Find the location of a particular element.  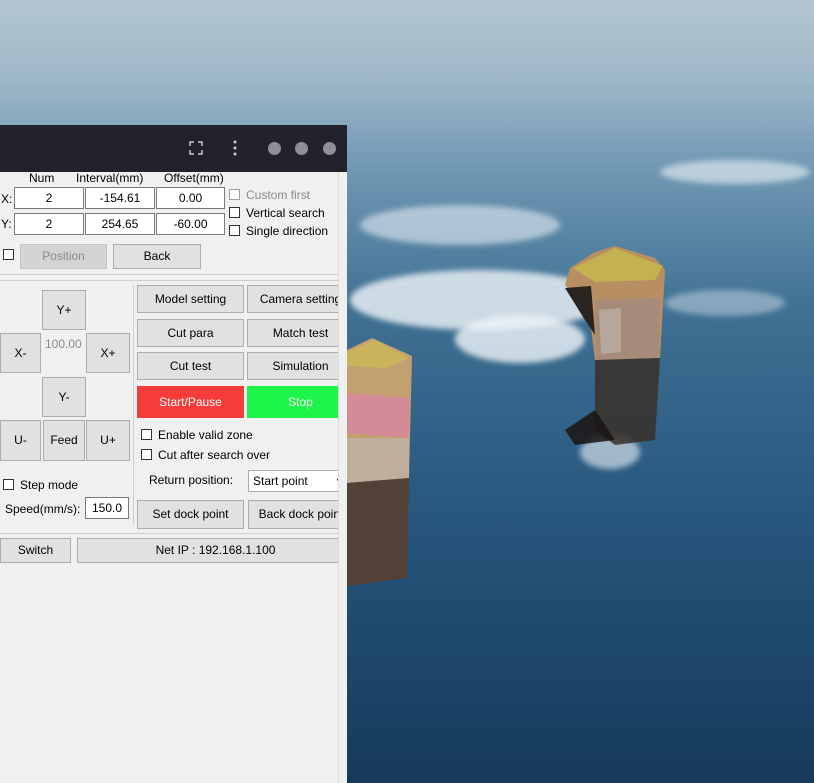

return-position-label: Return position: is located at coordinates (191, 480).